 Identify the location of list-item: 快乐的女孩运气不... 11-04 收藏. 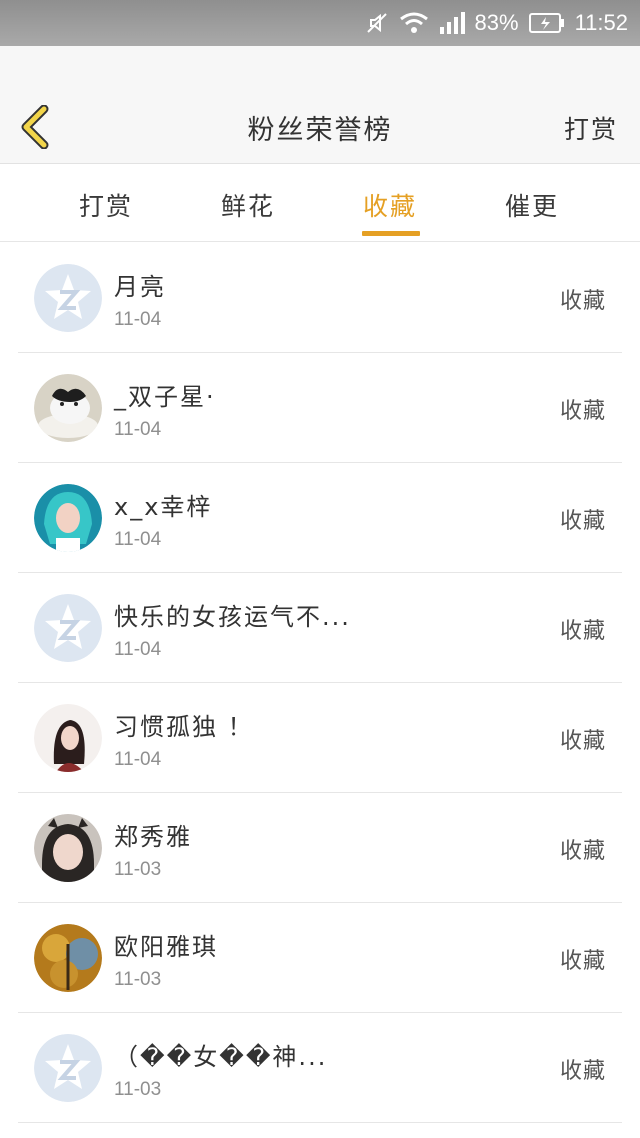
(320, 628).